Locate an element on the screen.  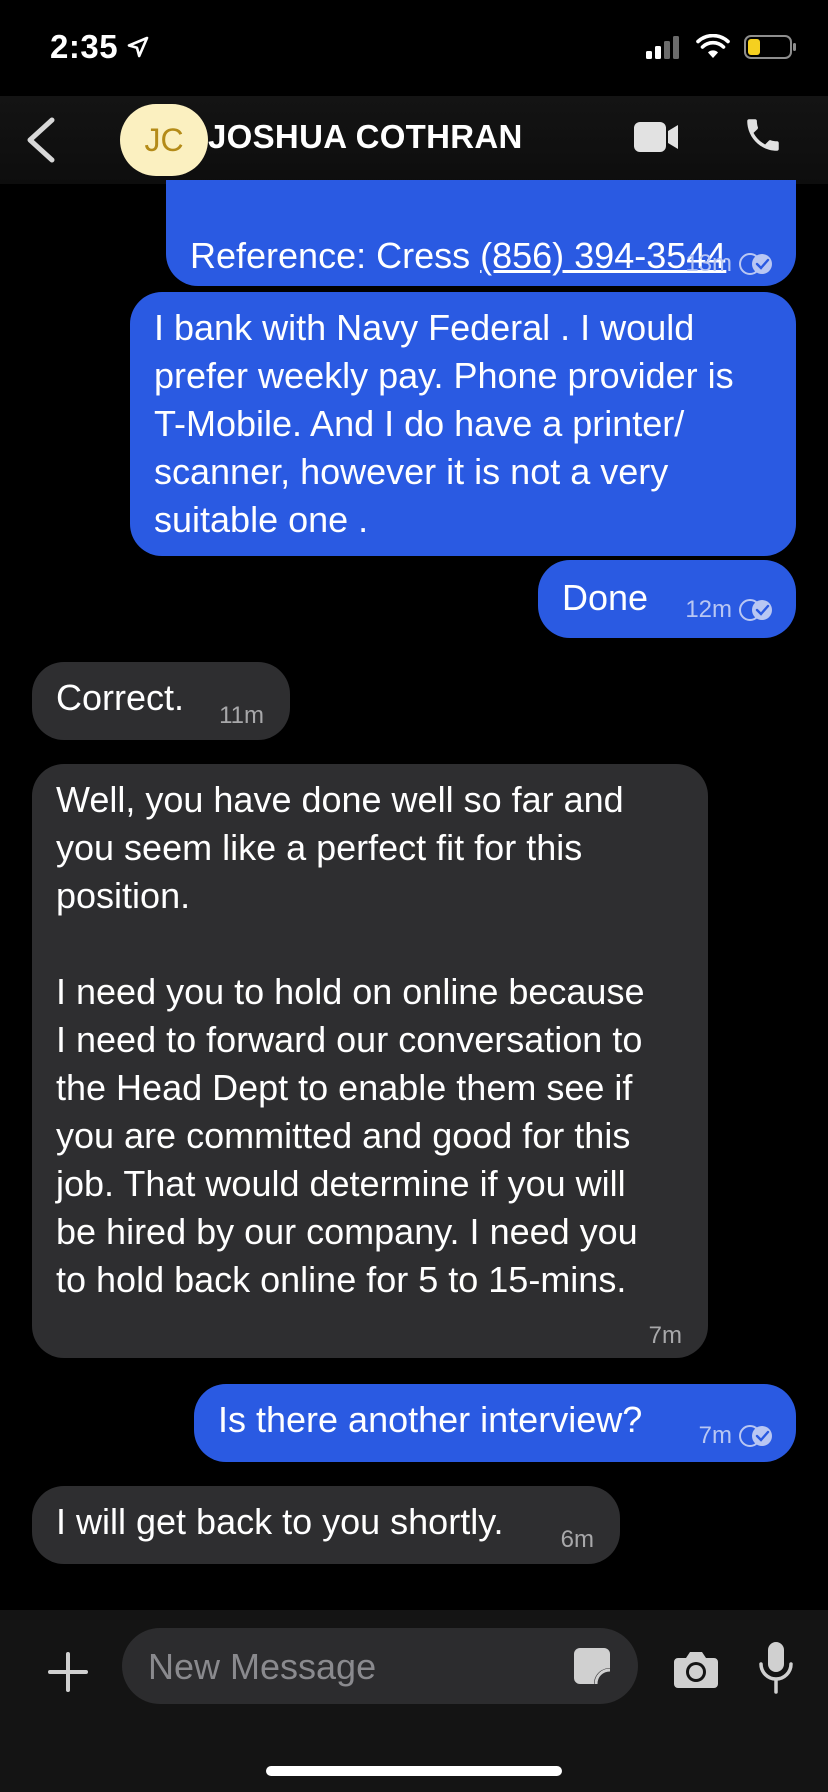
video-call-button is located at coordinates (657, 137).